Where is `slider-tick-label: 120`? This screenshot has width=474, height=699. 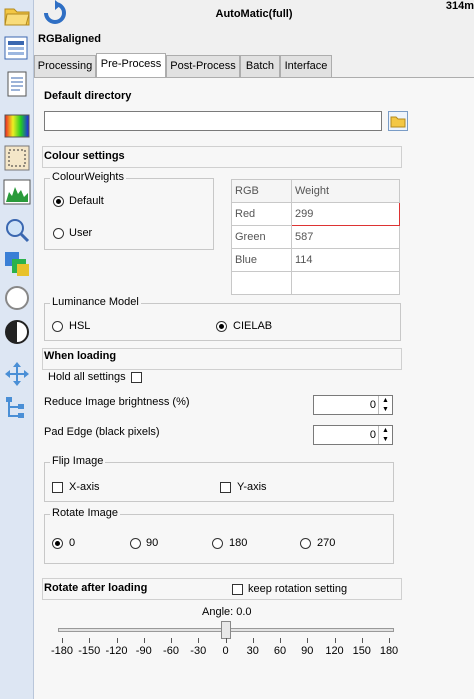 slider-tick-label: 120 is located at coordinates (334, 651).